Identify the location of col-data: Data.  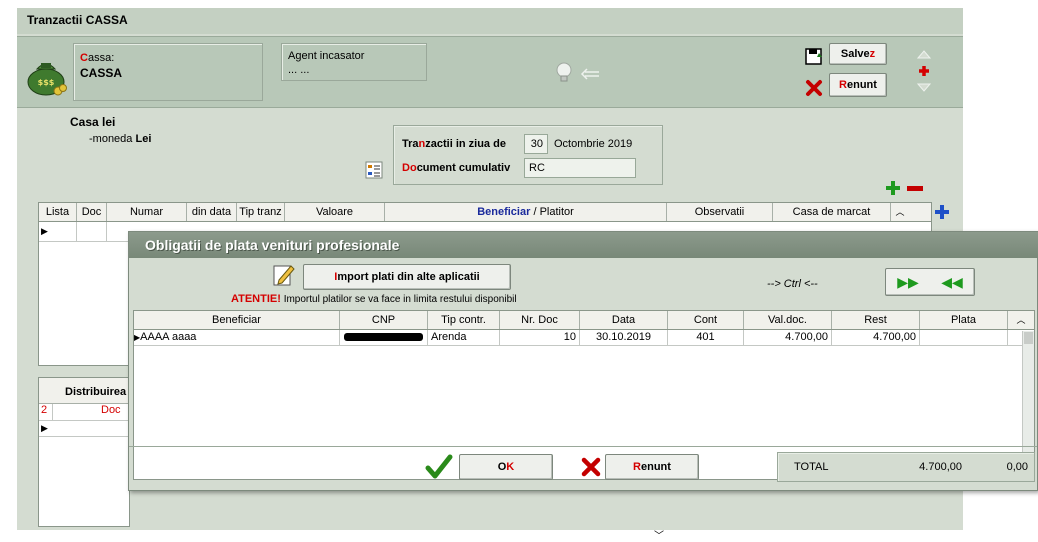
(624, 320).